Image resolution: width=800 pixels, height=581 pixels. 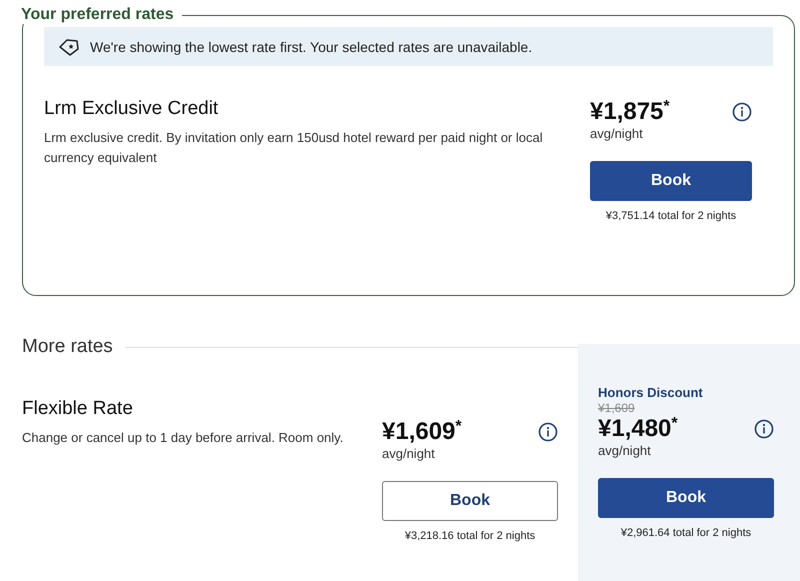 I want to click on offer-label: Honors Discount, so click(x=651, y=393).